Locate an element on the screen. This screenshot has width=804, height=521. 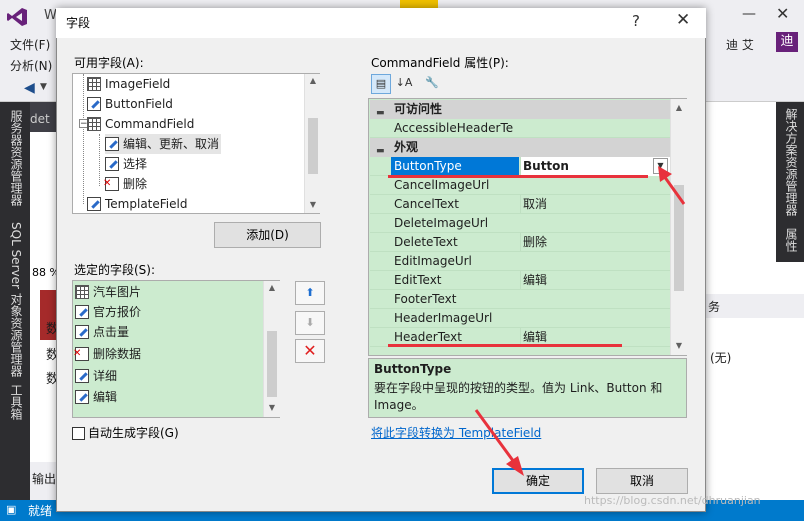
tree-item-delete: 删除 is located at coordinates (125, 184).